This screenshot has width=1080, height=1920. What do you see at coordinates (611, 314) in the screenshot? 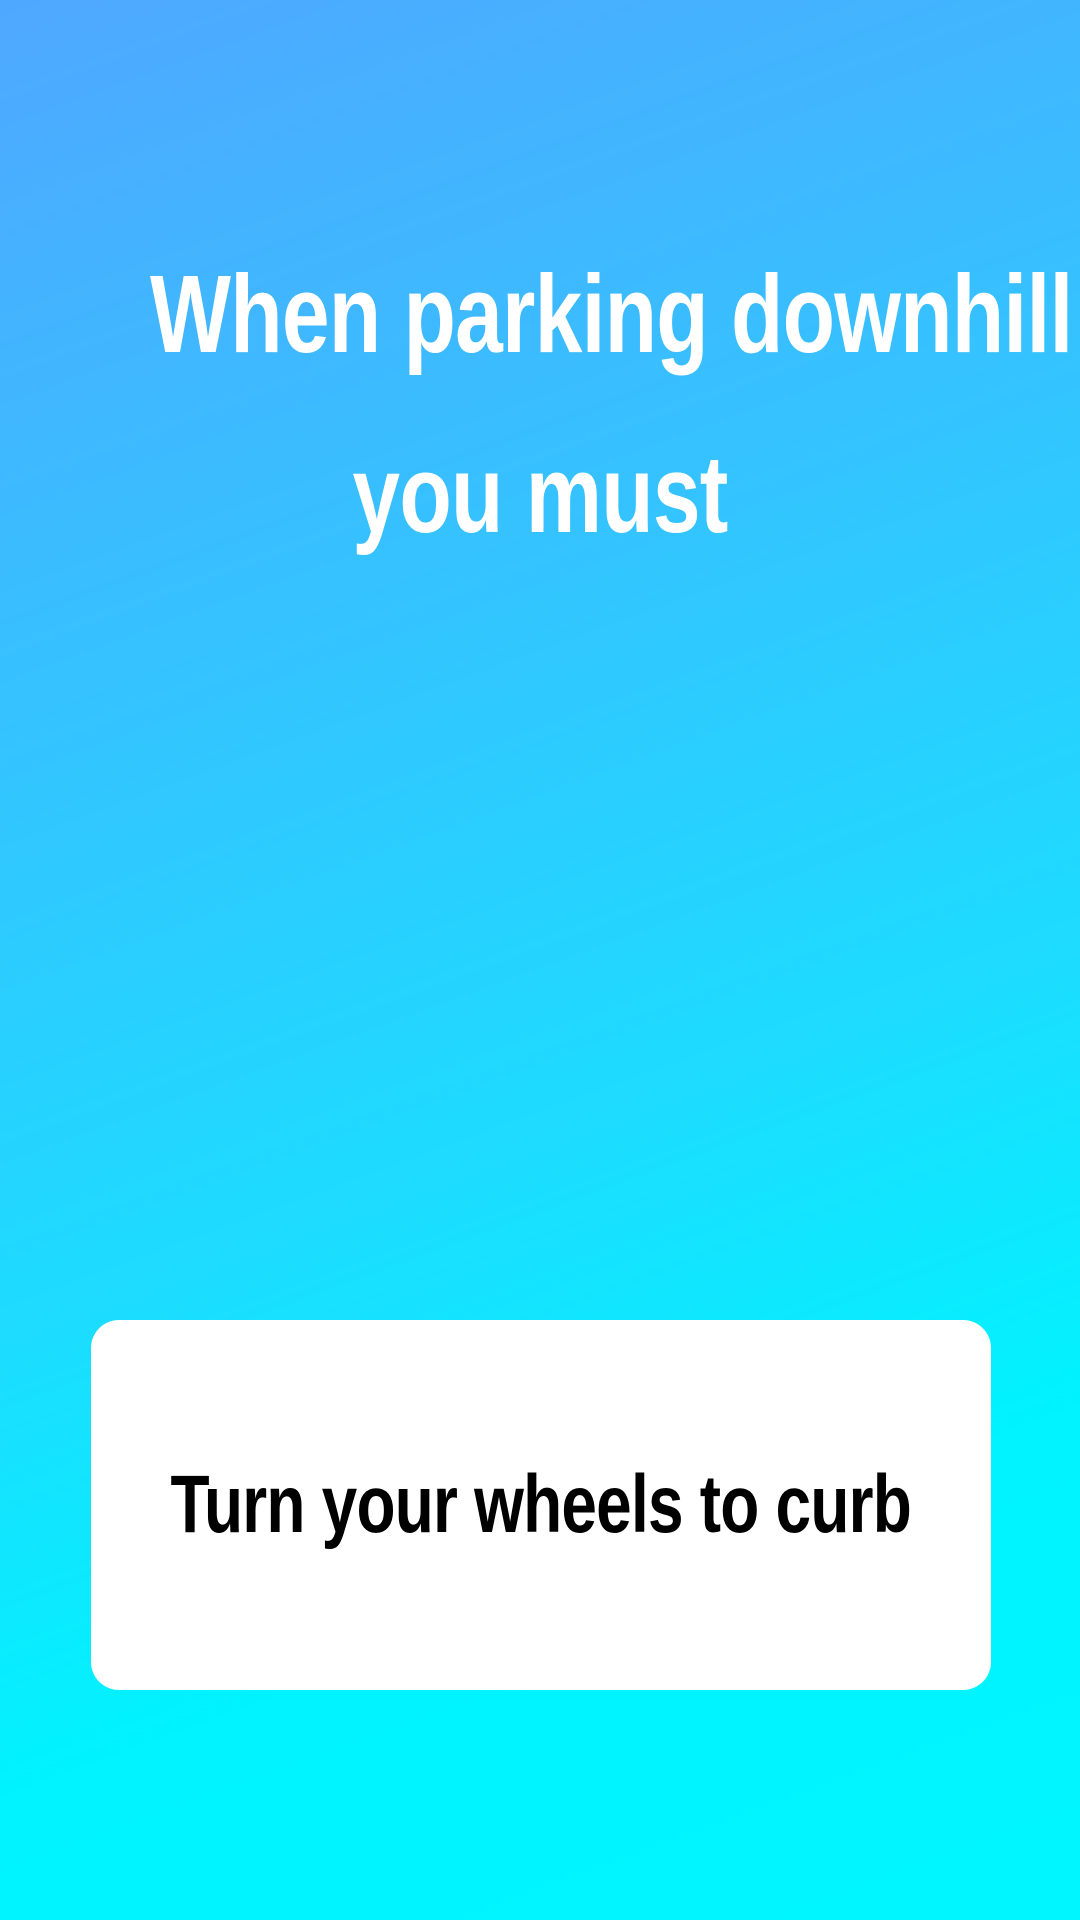
I see `question-line-1: When parking downhill` at bounding box center [611, 314].